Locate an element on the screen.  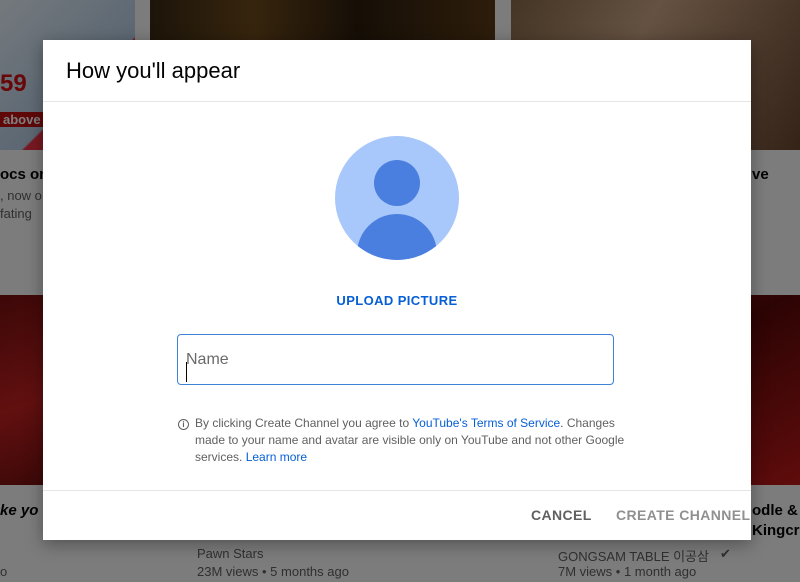
avatar-body is located at coordinates (397, 237).